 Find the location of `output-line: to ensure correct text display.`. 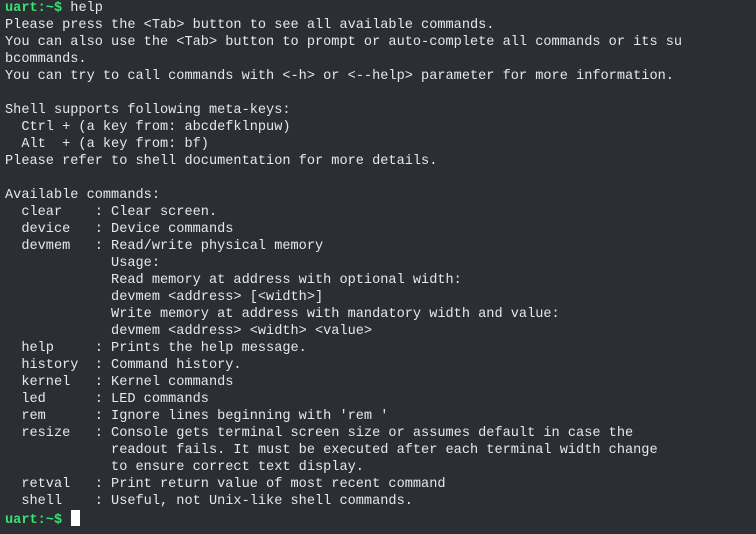

output-line: to ensure correct text display. is located at coordinates (184, 467).